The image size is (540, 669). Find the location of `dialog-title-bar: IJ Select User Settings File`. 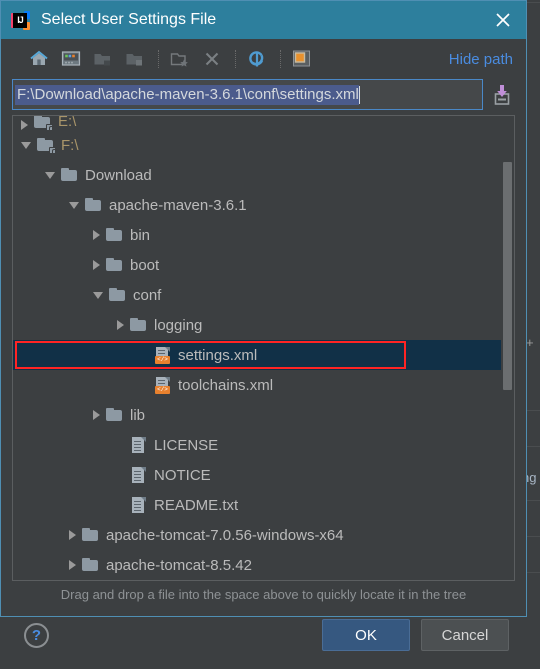

dialog-title-bar: IJ Select User Settings File is located at coordinates (263, 20).